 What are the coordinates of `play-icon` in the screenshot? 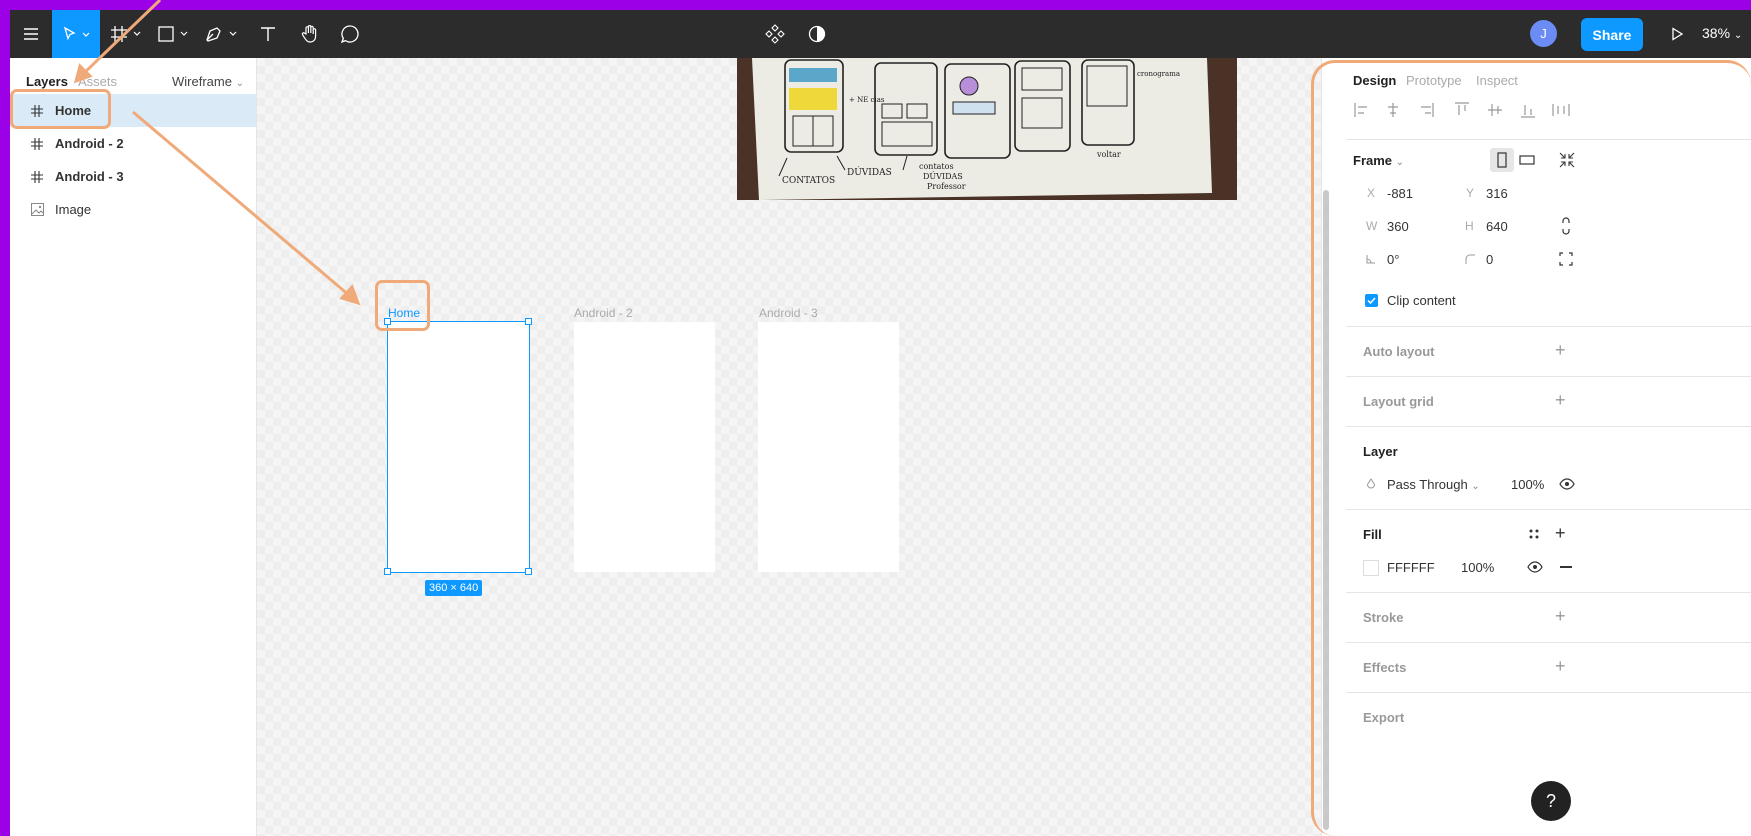 It's located at (1678, 34).